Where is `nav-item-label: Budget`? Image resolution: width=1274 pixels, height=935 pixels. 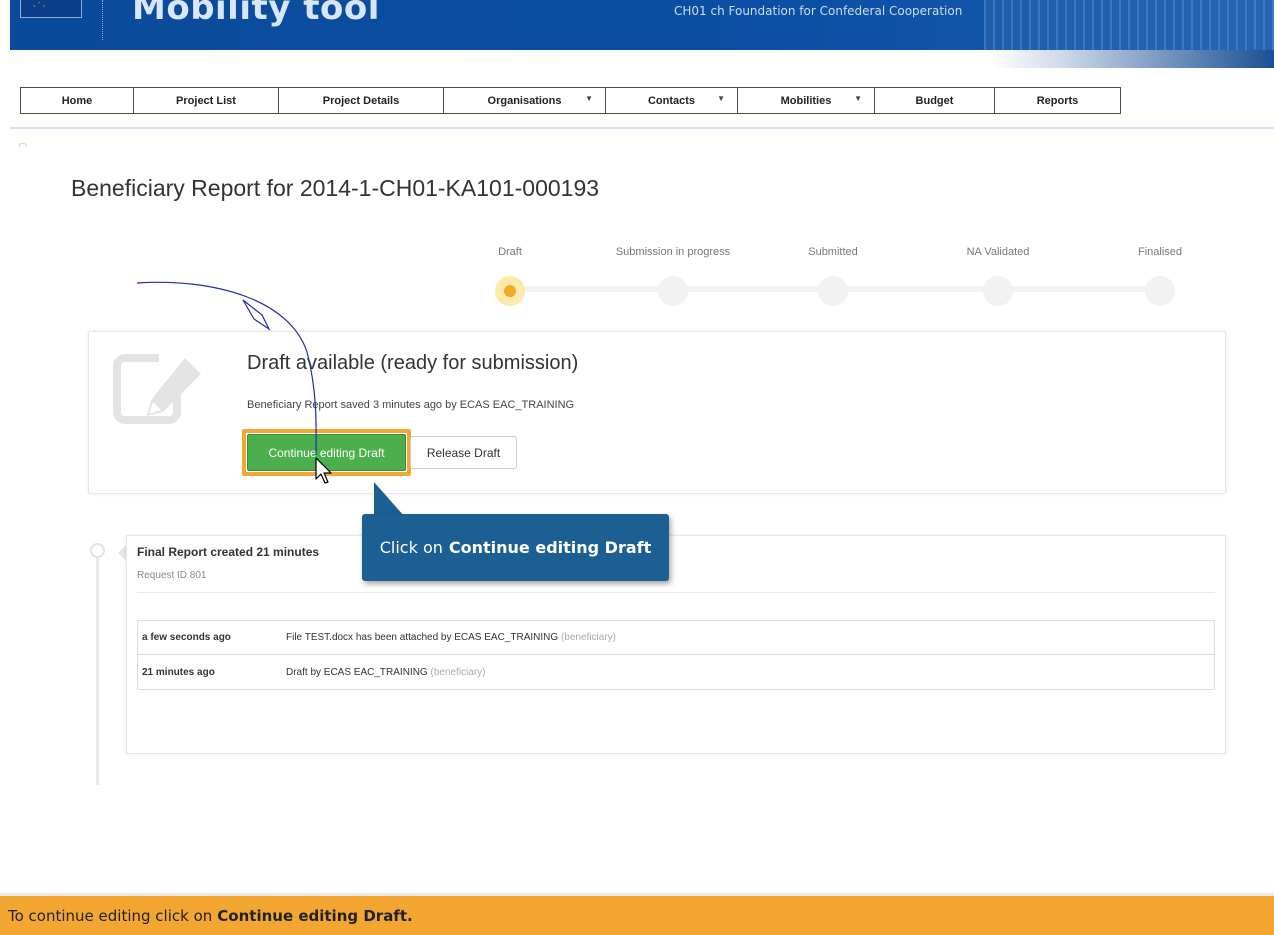
nav-item-label: Budget is located at coordinates (934, 100).